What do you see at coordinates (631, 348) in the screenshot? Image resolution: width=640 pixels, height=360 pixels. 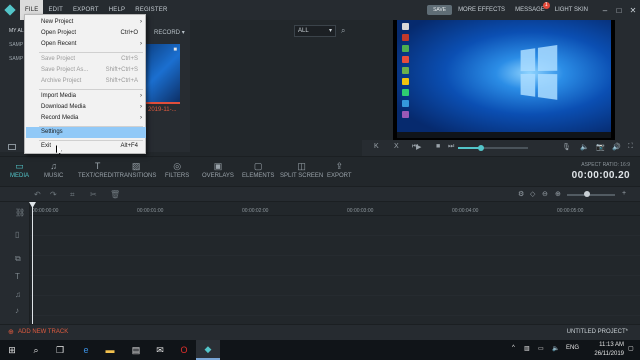 I see `notifications-icon: ▢` at bounding box center [631, 348].